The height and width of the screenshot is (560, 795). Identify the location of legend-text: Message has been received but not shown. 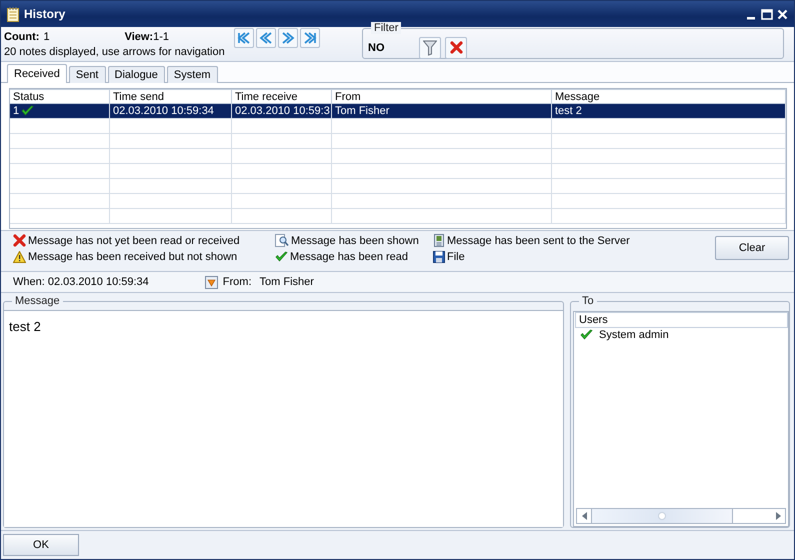
(133, 256).